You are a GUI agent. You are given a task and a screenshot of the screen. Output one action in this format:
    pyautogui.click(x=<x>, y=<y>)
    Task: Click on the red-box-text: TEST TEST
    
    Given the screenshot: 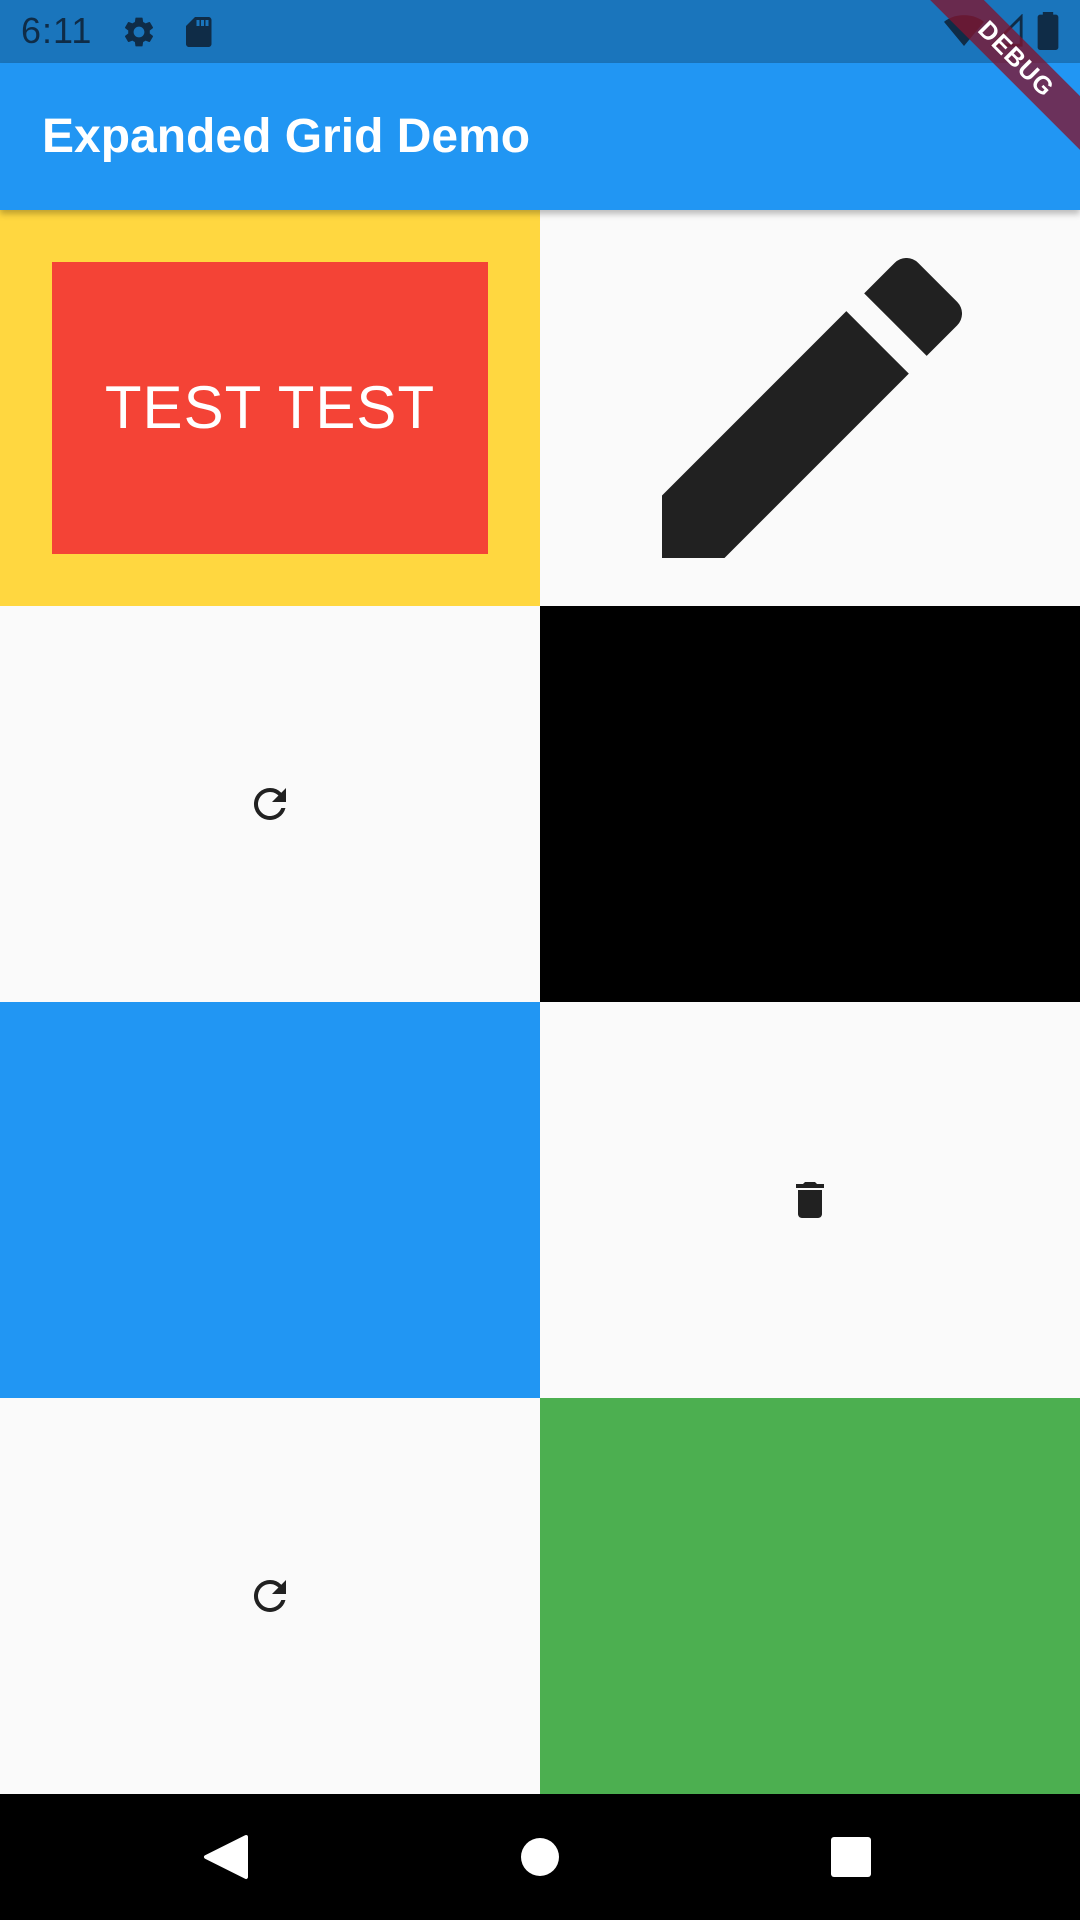 What is the action you would take?
    pyautogui.click(x=270, y=407)
    